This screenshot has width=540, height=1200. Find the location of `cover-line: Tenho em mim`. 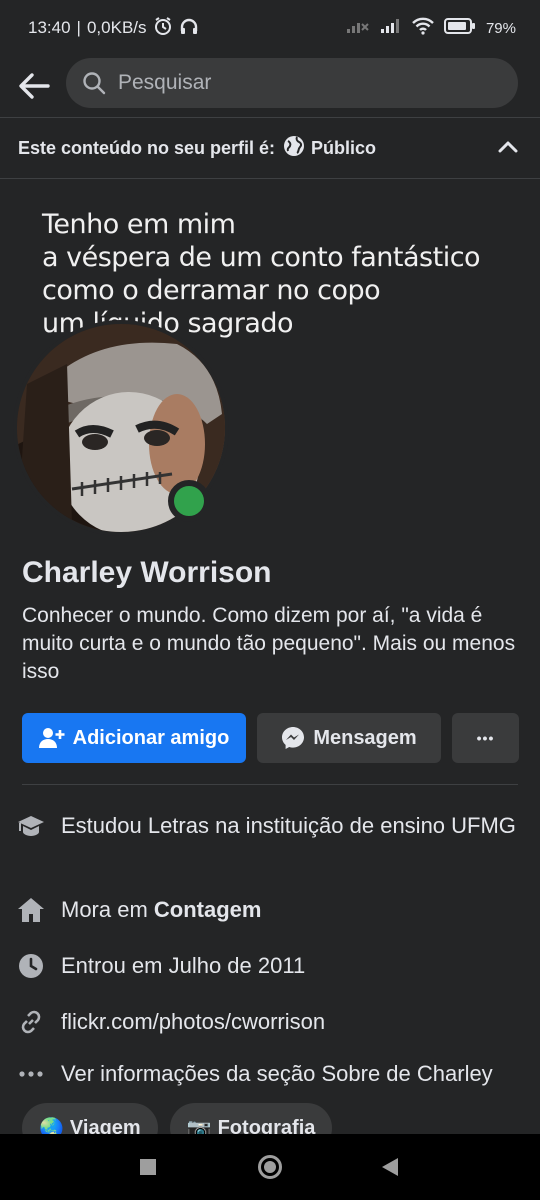

cover-line: Tenho em mim is located at coordinates (139, 224).